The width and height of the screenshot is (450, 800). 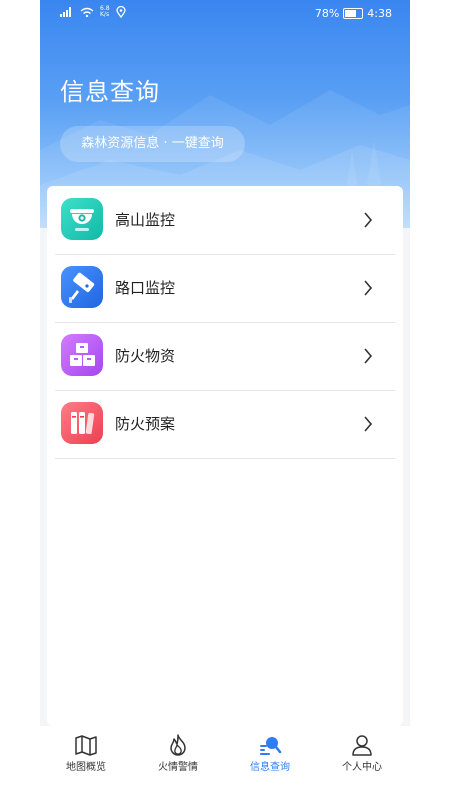 I want to click on nav-label: 信息查询, so click(x=270, y=767).